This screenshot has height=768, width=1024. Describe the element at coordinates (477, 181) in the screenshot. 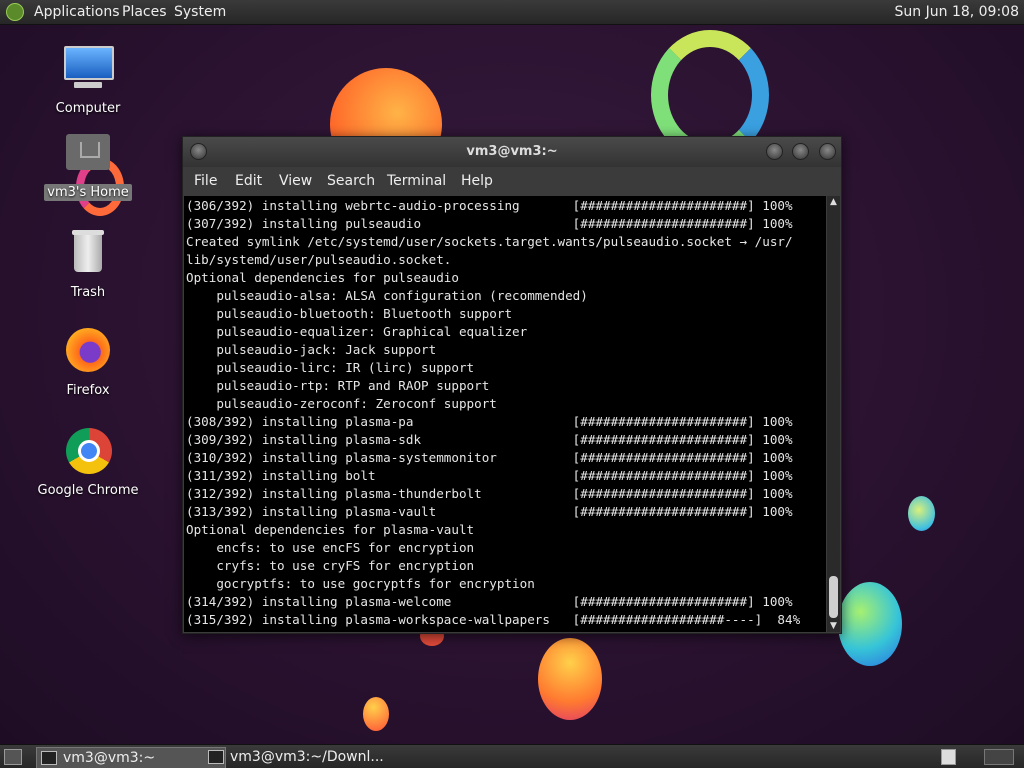

I see `menu-help: Help` at that location.